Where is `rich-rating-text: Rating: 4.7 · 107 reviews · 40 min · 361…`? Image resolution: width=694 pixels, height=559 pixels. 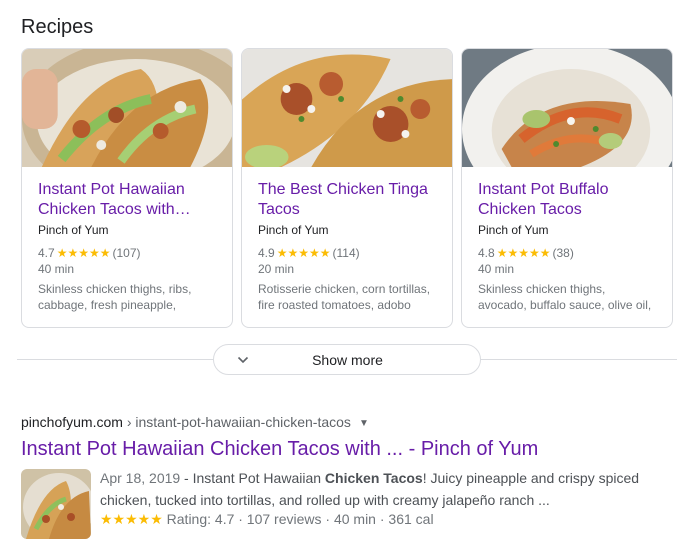 rich-rating-text: Rating: 4.7 · 107 reviews · 40 min · 361… is located at coordinates (298, 519).